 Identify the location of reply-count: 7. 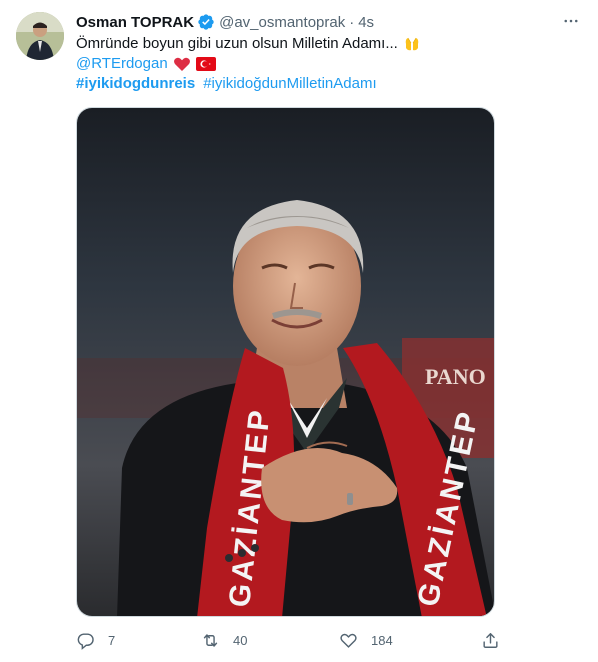
(112, 640).